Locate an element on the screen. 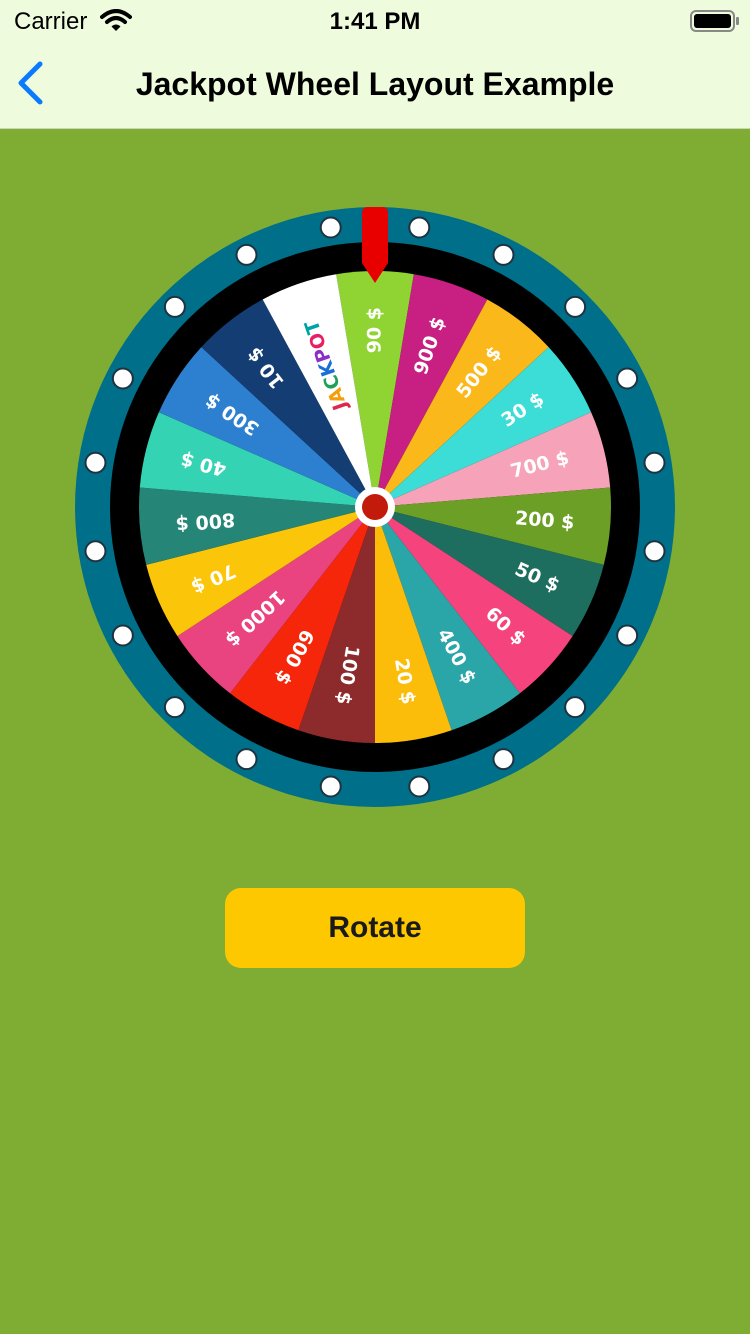 The height and width of the screenshot is (1334, 750). clock: 1:41 PM is located at coordinates (375, 21).